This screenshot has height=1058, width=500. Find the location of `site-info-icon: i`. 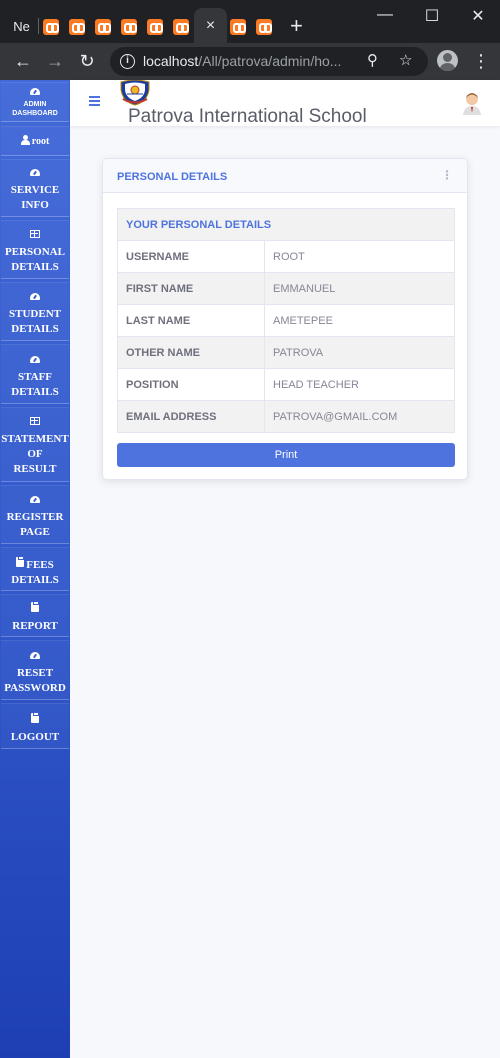

site-info-icon: i is located at coordinates (127, 61).